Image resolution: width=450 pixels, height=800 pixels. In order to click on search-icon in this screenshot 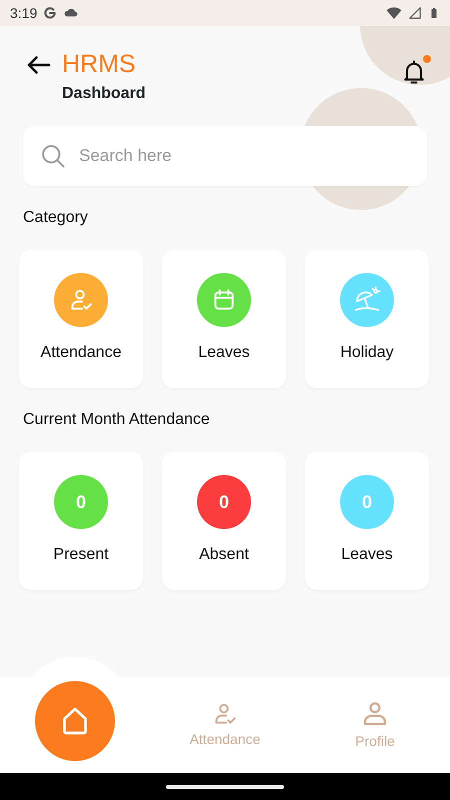, I will do `click(53, 156)`.